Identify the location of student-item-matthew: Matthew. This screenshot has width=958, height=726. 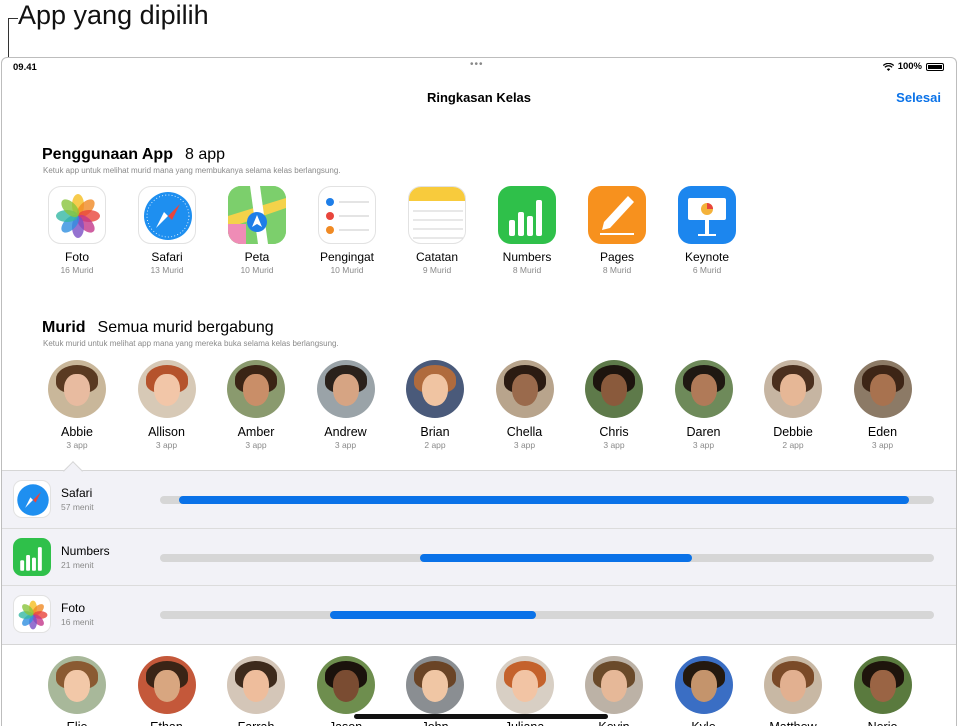
(793, 691).